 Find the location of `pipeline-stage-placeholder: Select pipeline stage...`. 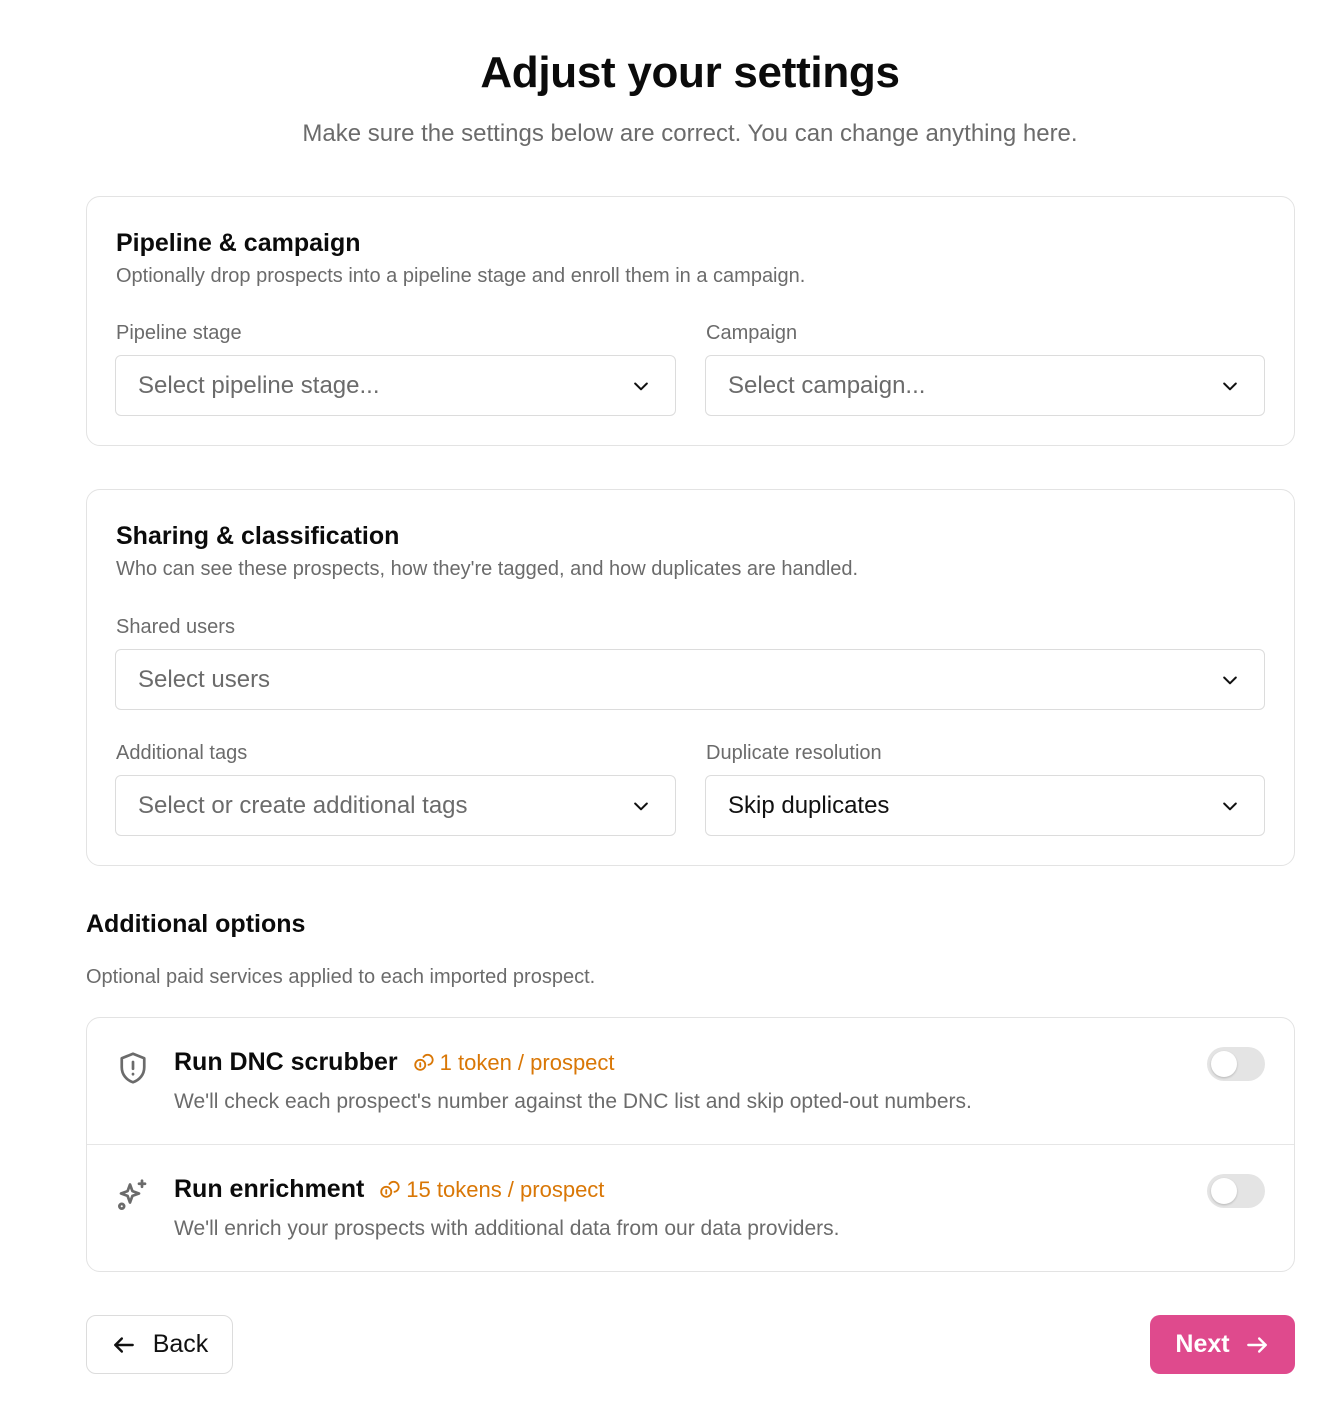

pipeline-stage-placeholder: Select pipeline stage... is located at coordinates (259, 385).